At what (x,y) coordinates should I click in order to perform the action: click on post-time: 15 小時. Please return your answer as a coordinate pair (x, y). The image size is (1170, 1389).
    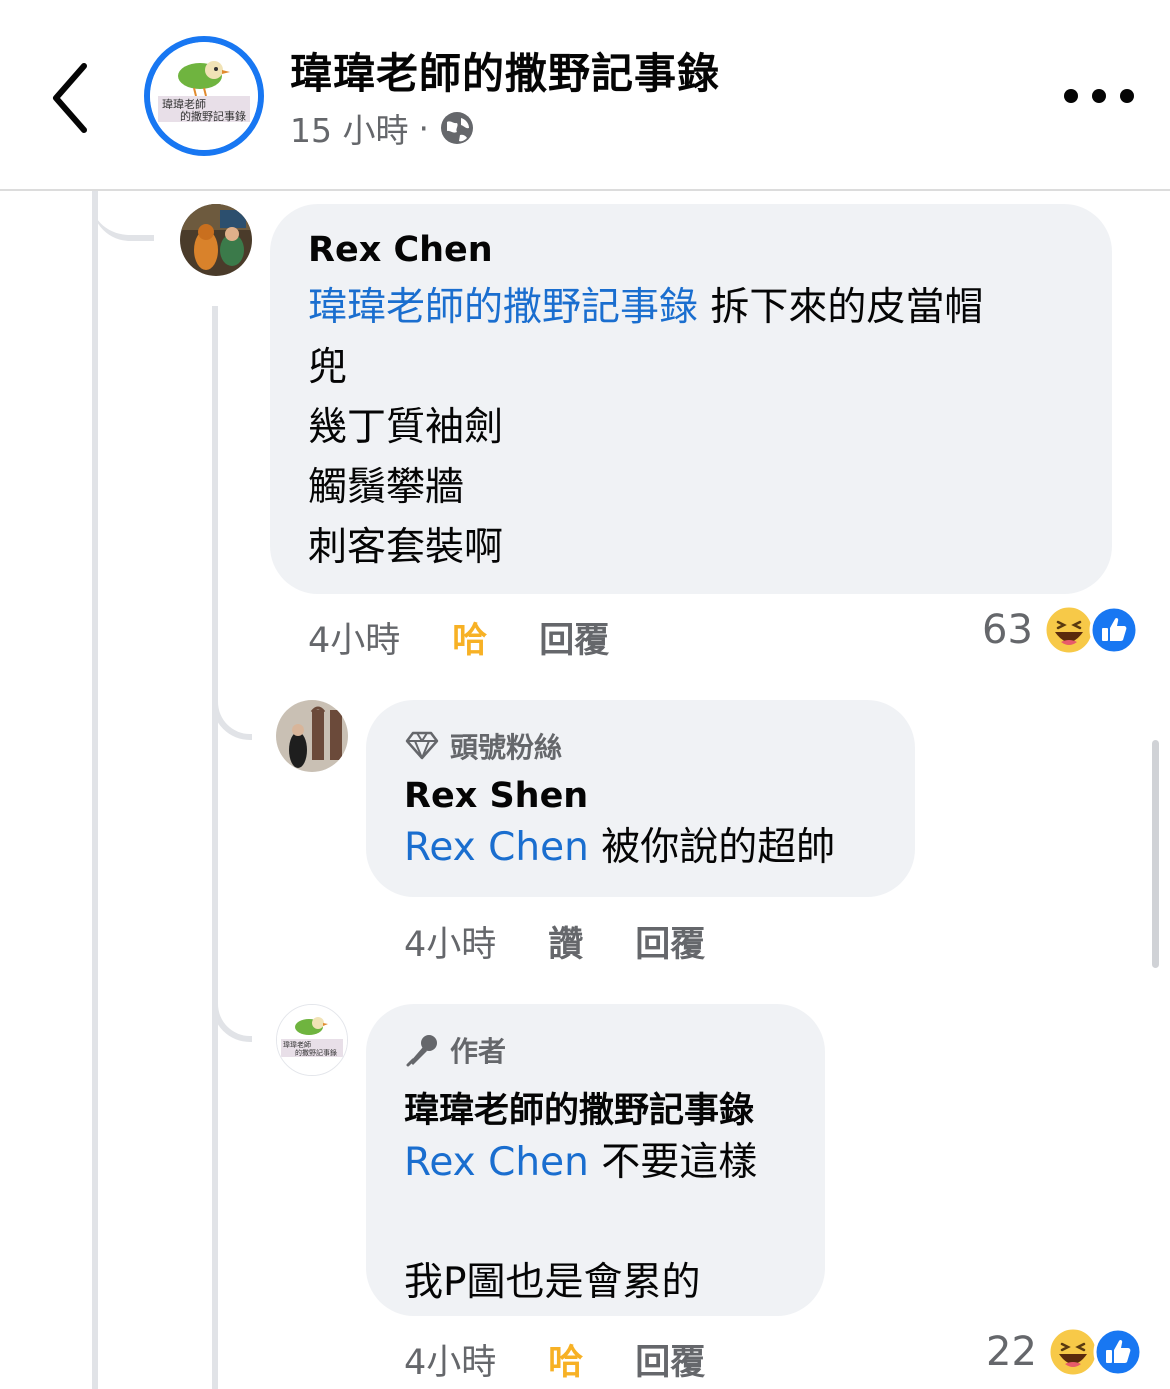
    Looking at the image, I should click on (349, 128).